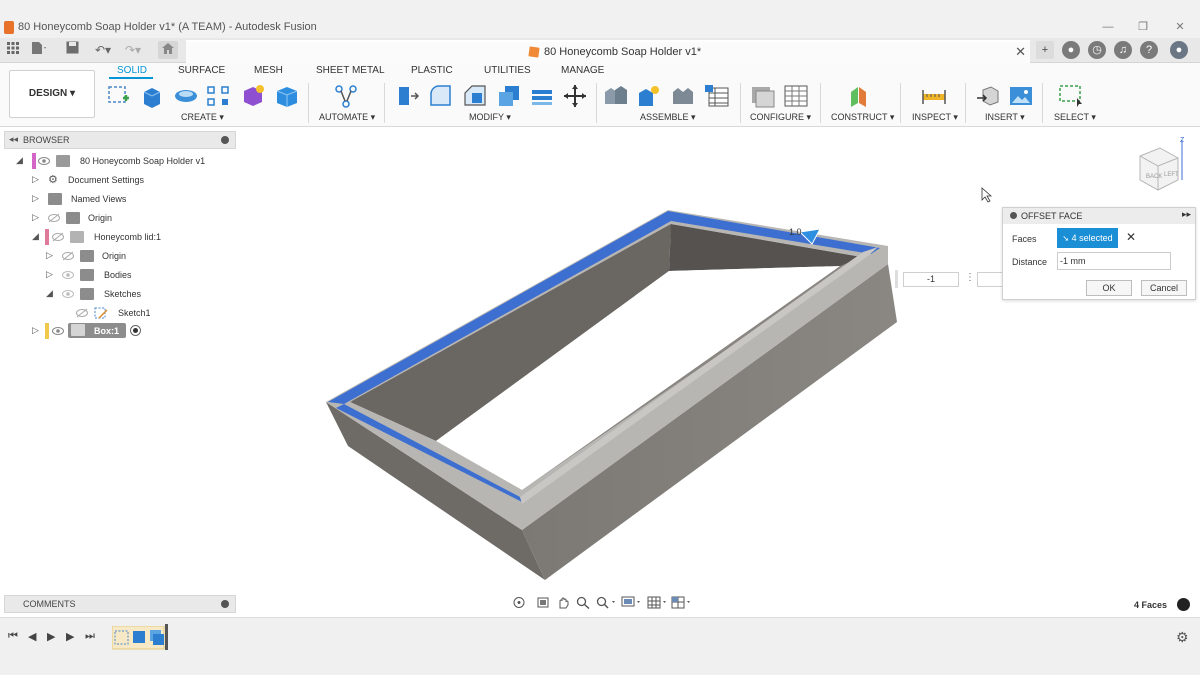 This screenshot has height=675, width=1200. Describe the element at coordinates (103, 50) in the screenshot. I see `undo-icon: ↶▾` at that location.